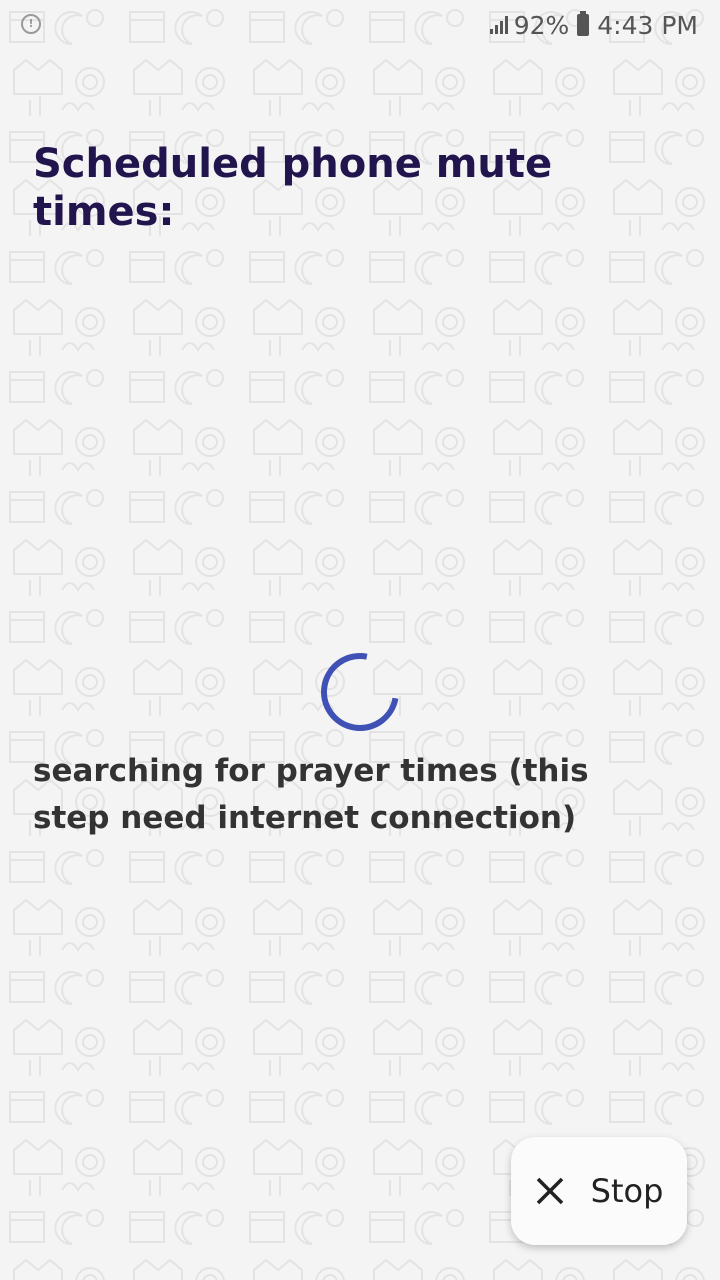 This screenshot has height=1280, width=720. I want to click on stop-button: Stop, so click(599, 1191).